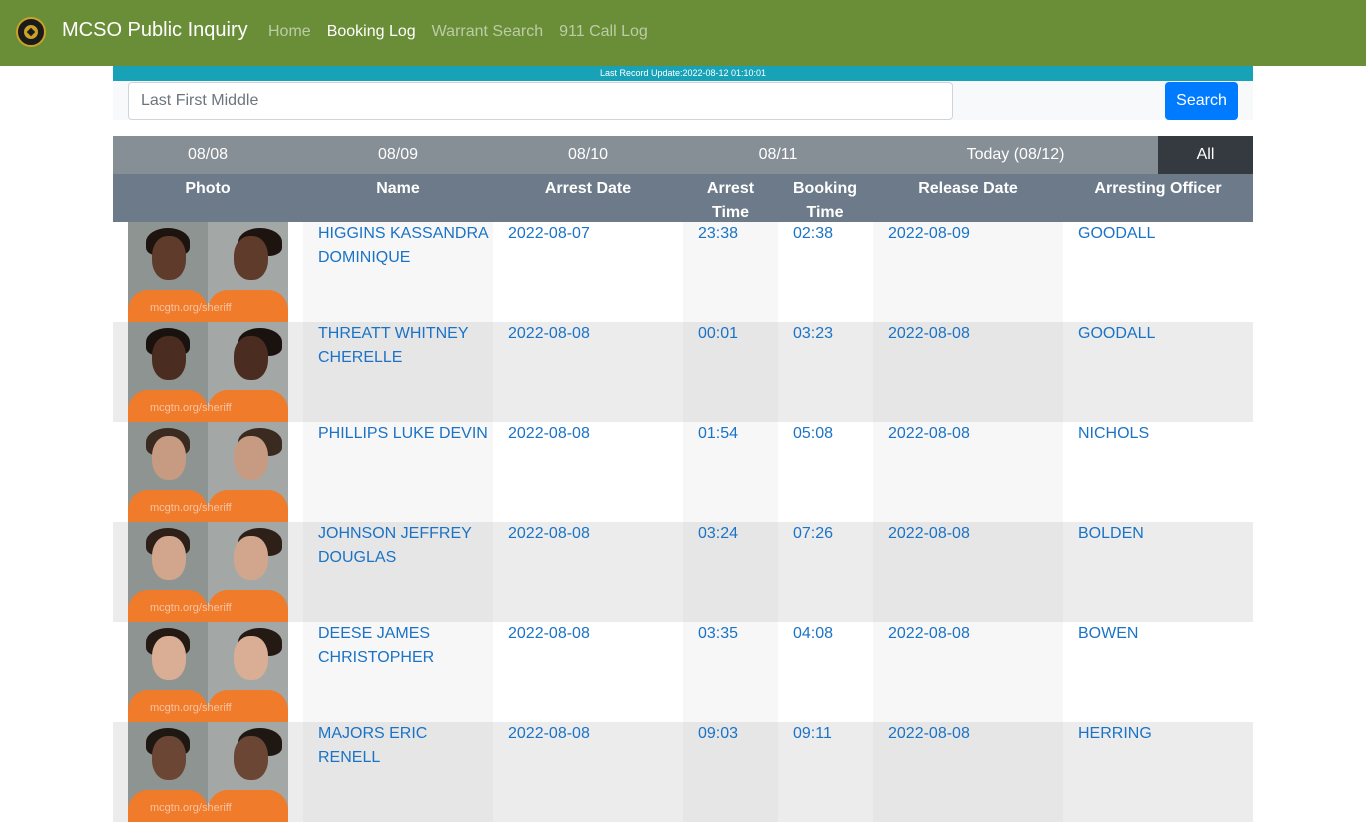  I want to click on header-arrest-time: Arrest Time, so click(730, 200).